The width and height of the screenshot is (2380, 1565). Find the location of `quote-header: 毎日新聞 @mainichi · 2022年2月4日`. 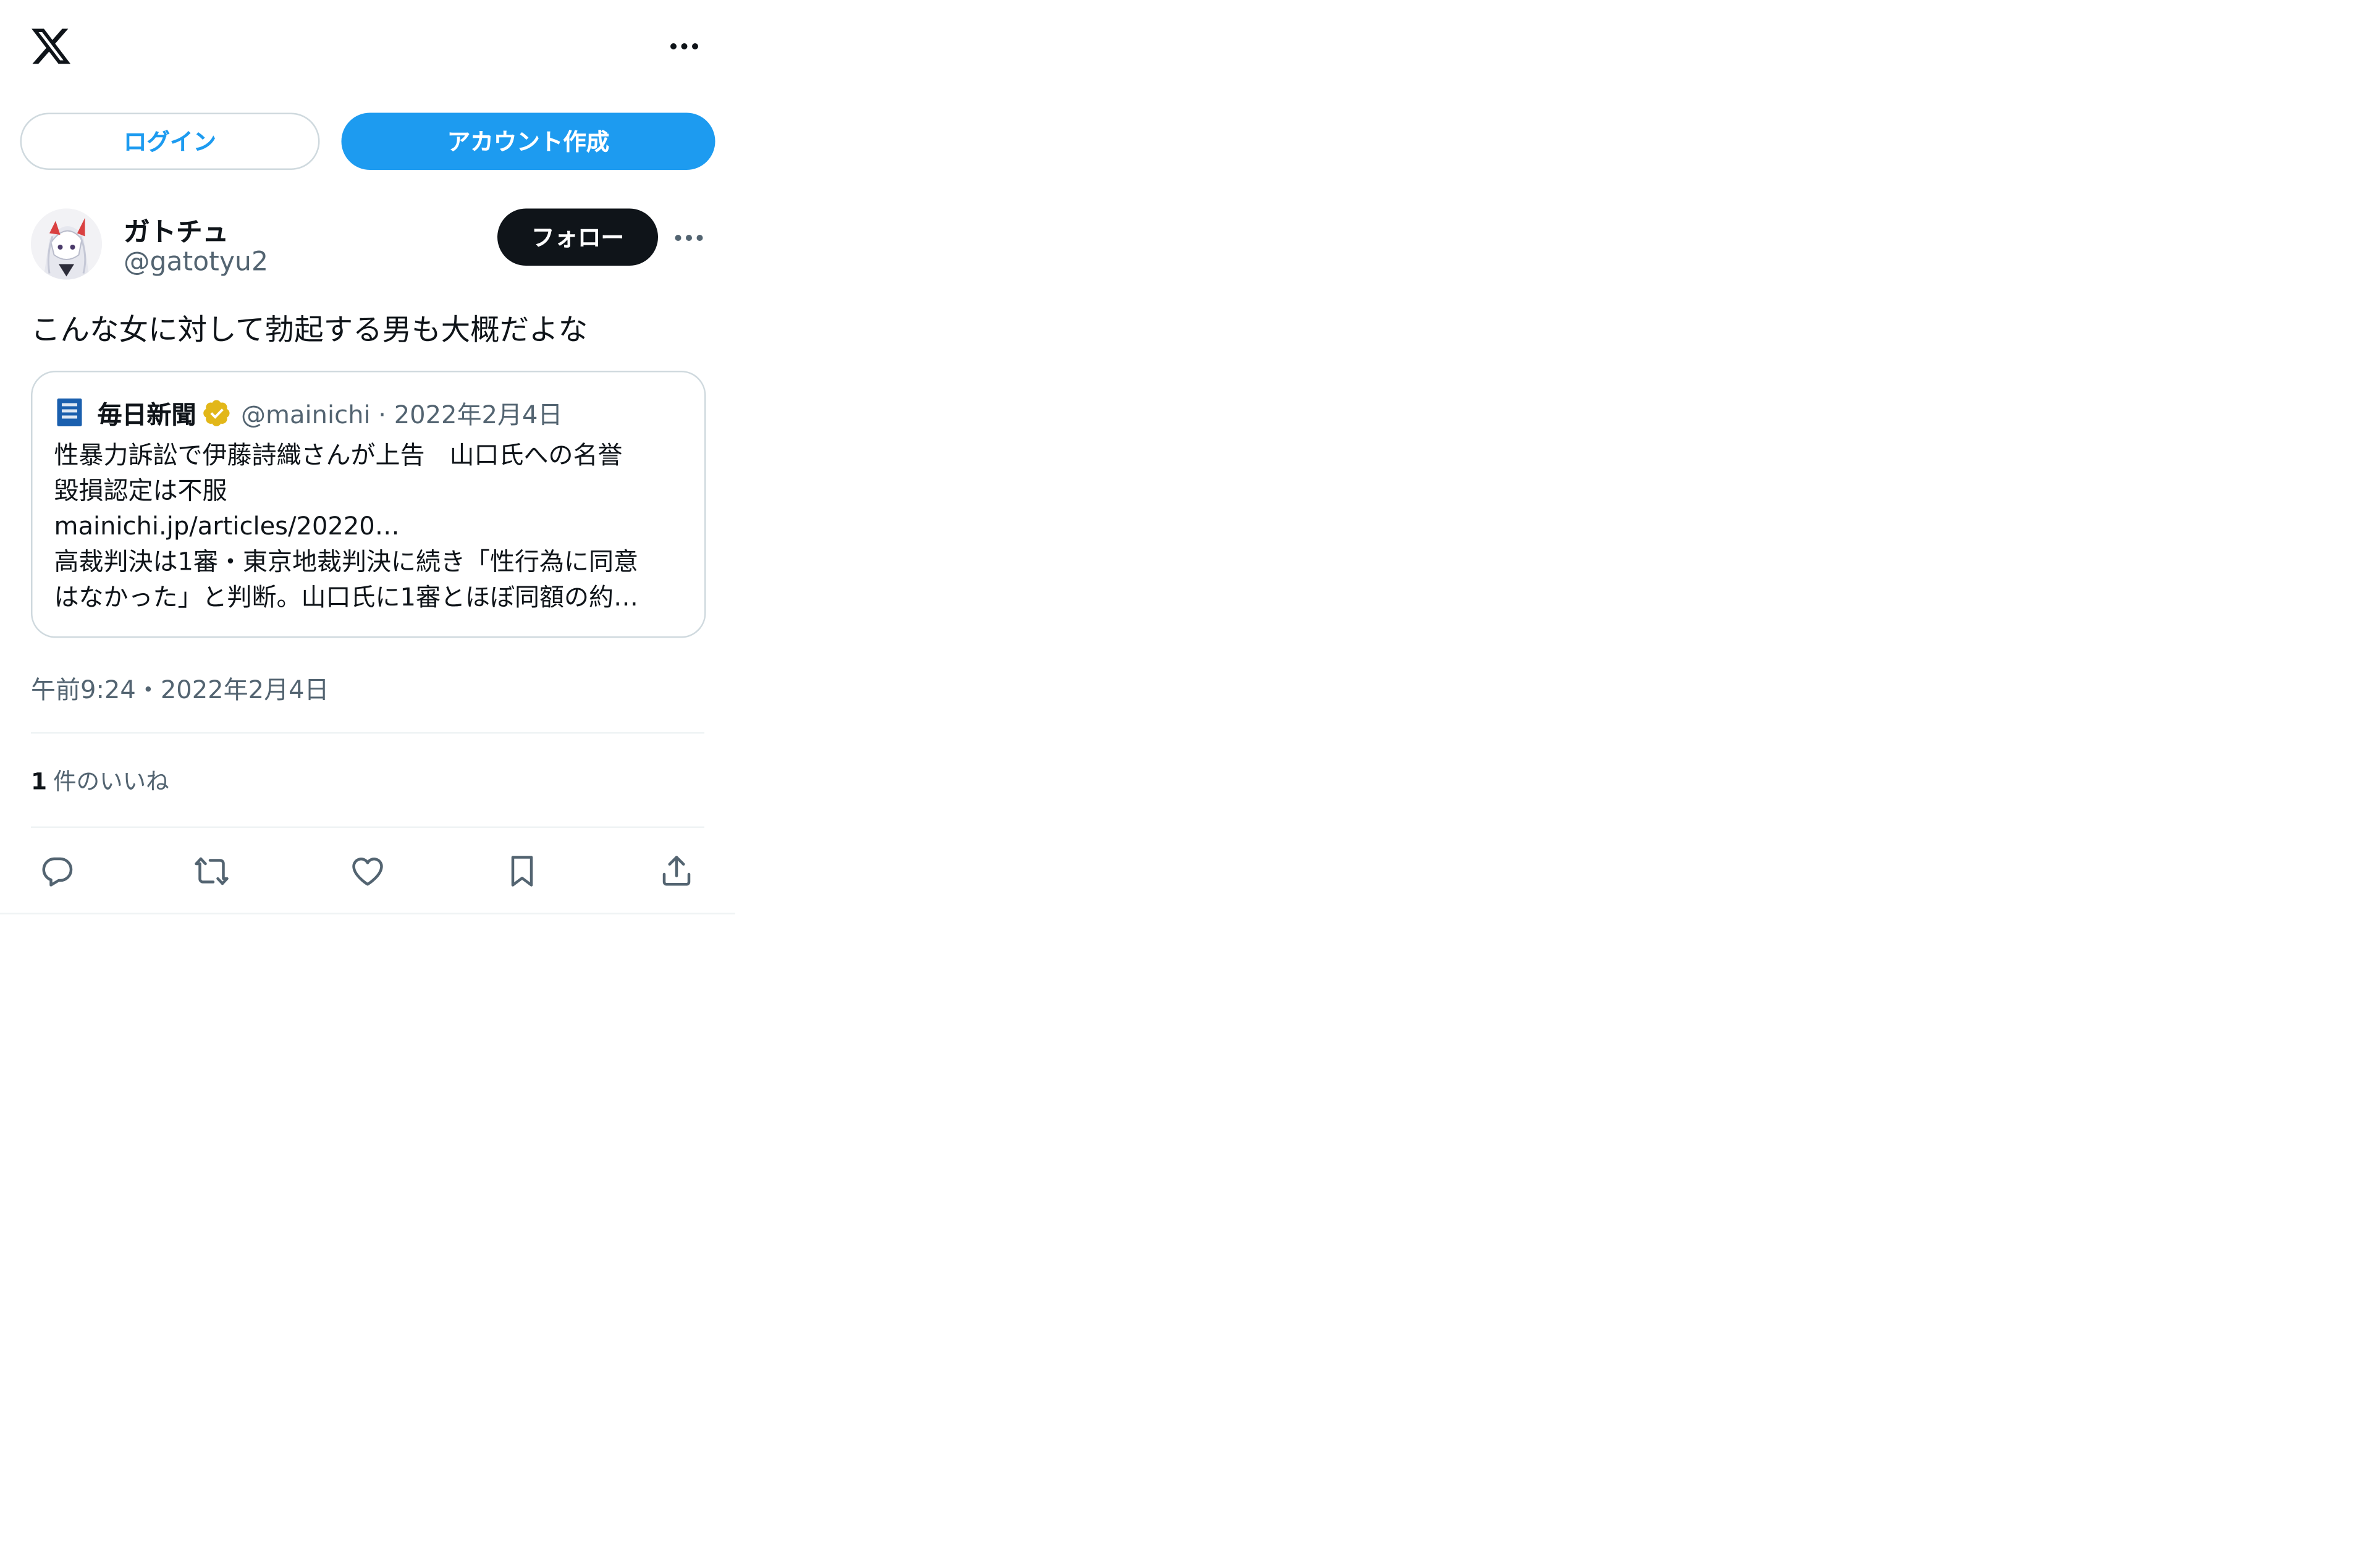

quote-header: 毎日新聞 @mainichi · 2022年2月4日 is located at coordinates (310, 412).